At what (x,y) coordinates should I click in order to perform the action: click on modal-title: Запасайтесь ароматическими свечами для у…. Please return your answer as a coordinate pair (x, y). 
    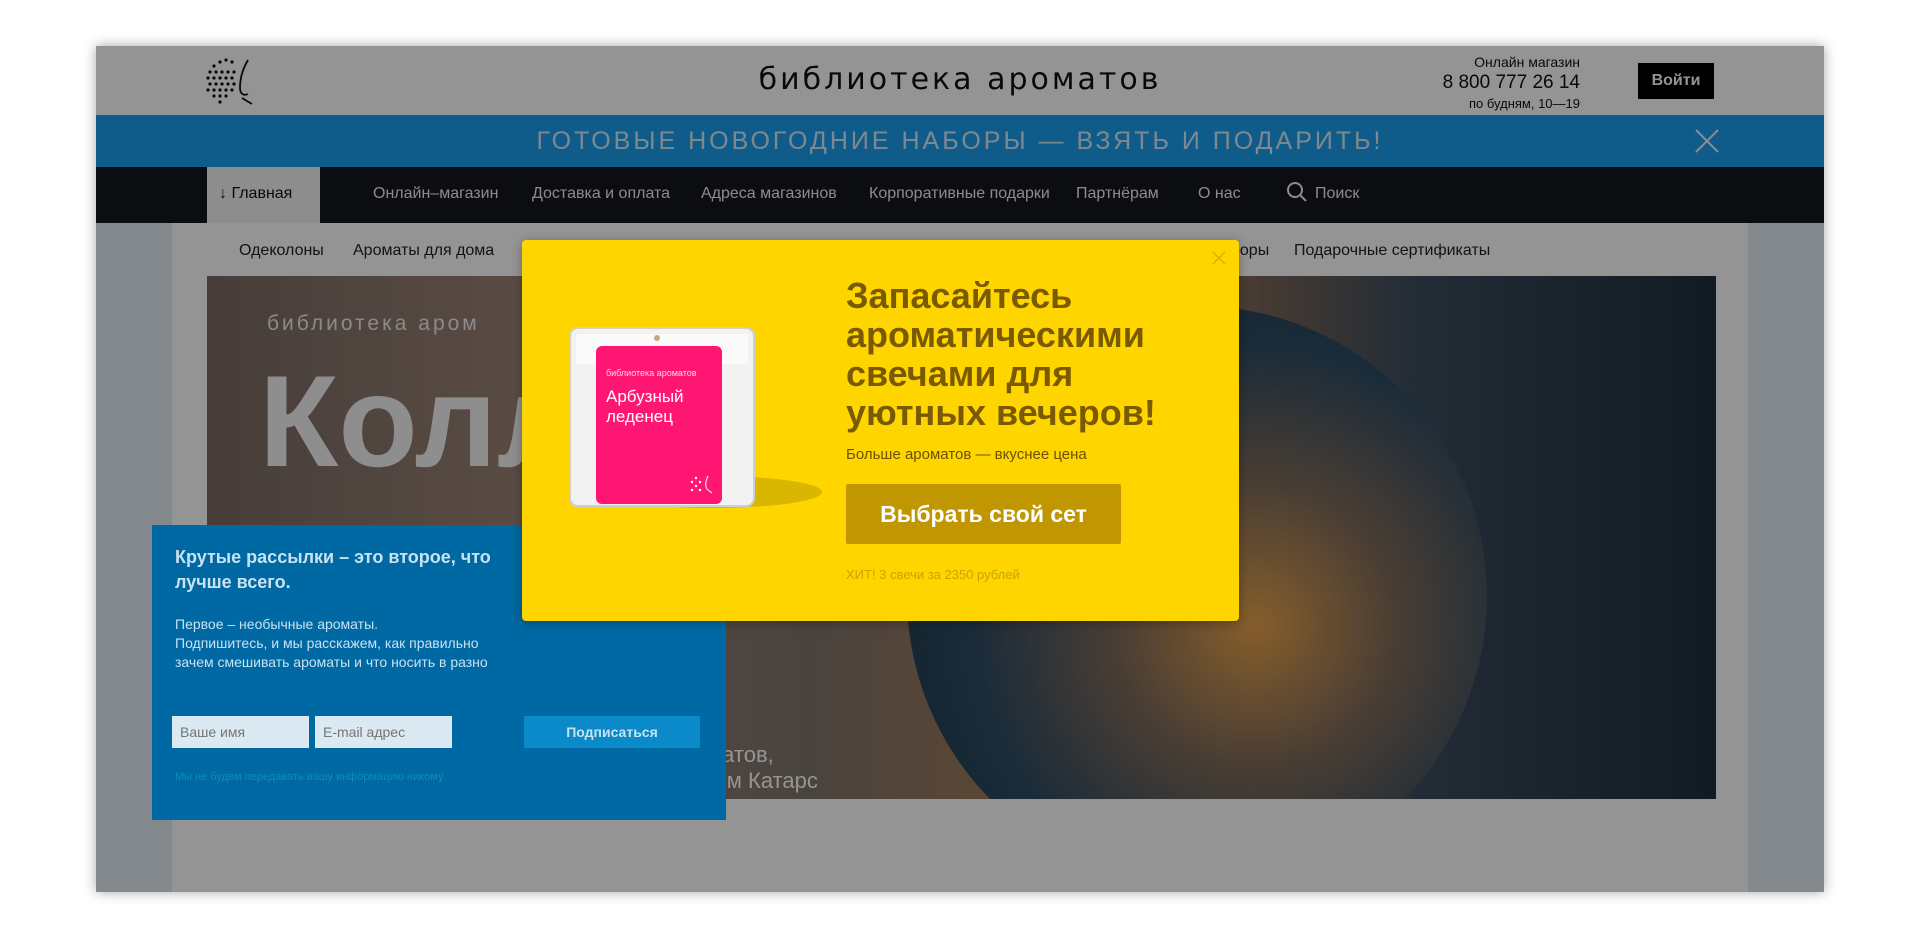
    Looking at the image, I should click on (1001, 354).